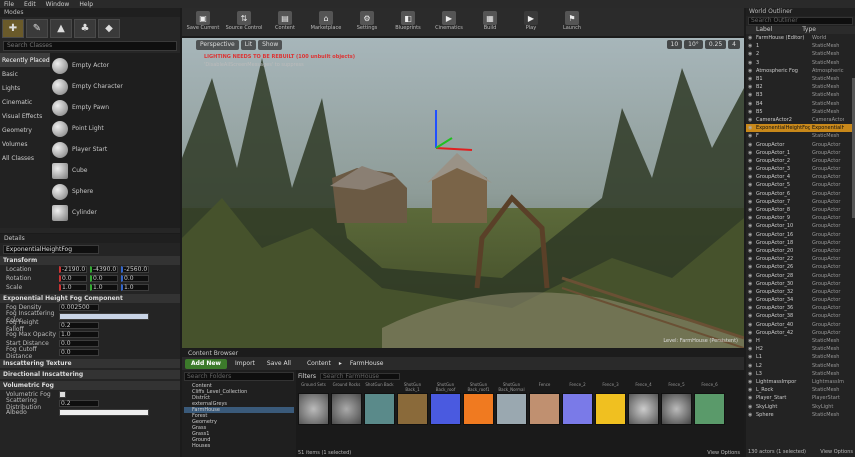 The image size is (855, 457). What do you see at coordinates (800, 284) in the screenshot?
I see `table-row: ◉ GroupActor_30 GroupActor` at bounding box center [800, 284].